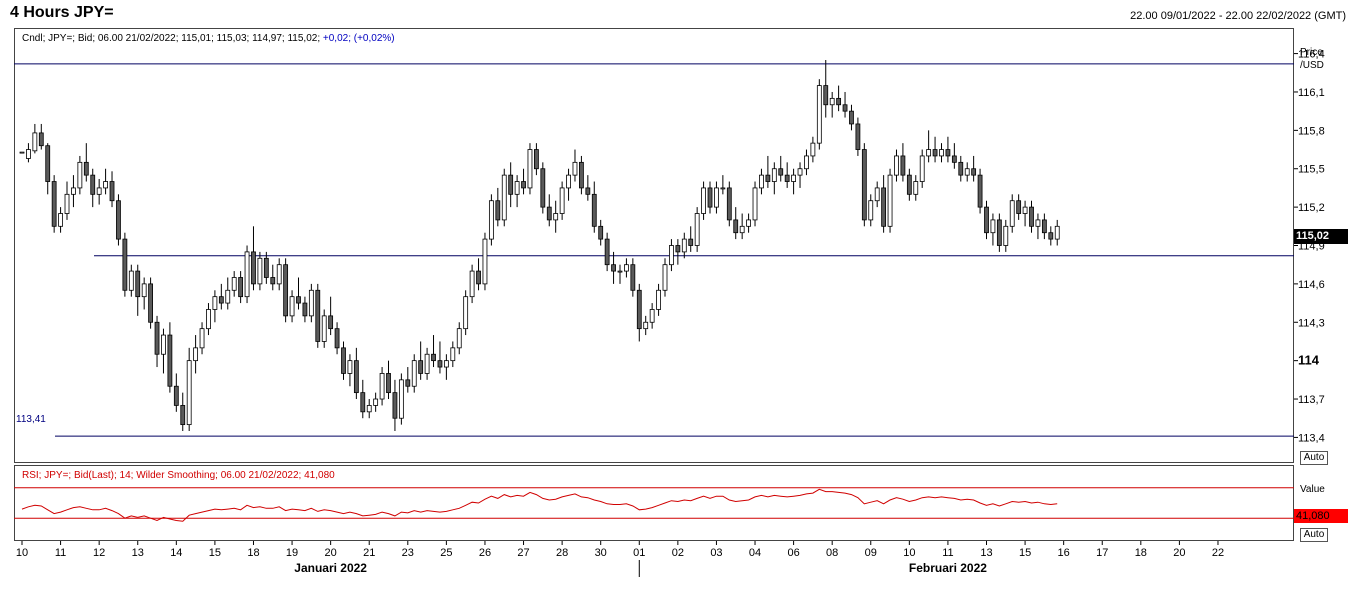 This screenshot has height=596, width=1352. What do you see at coordinates (986, 553) in the screenshot?
I see `x-axis-tick-label: 13` at bounding box center [986, 553].